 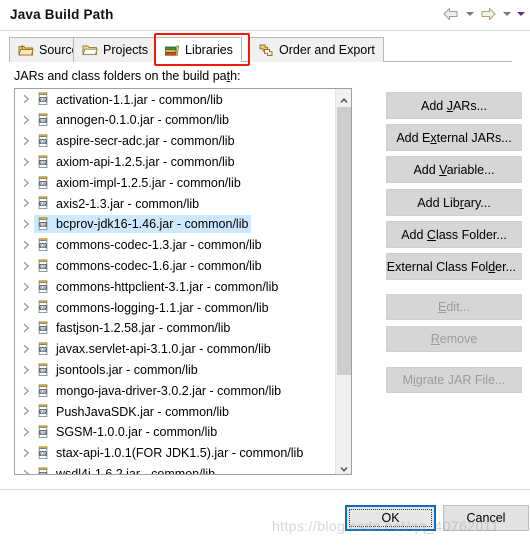 What do you see at coordinates (486, 518) in the screenshot?
I see `cancel-button: Cancel` at bounding box center [486, 518].